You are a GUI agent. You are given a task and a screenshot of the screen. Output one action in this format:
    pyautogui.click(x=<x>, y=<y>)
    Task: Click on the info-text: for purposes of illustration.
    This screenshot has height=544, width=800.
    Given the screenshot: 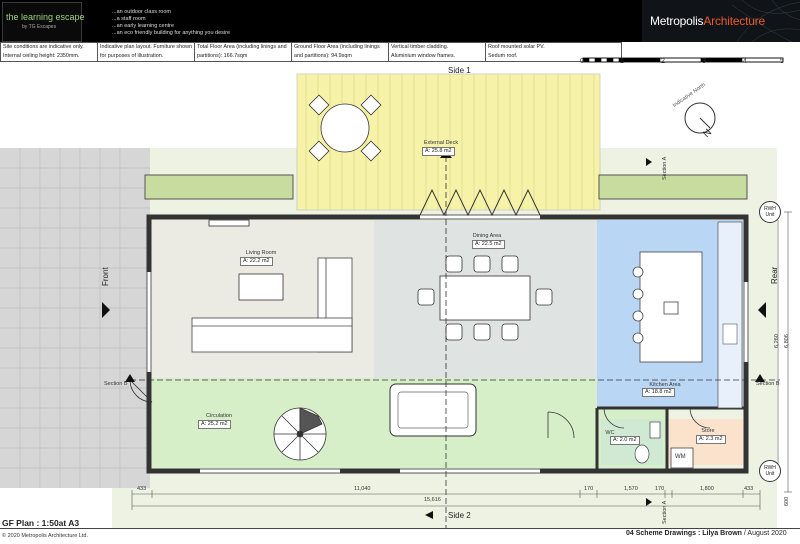 What is the action you would take?
    pyautogui.click(x=132, y=56)
    